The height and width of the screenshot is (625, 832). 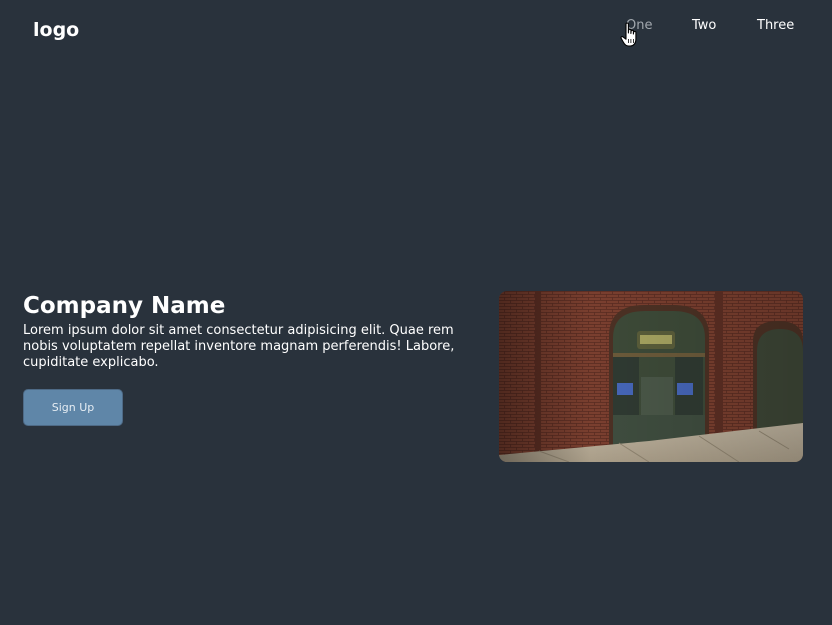 I want to click on nav-link-two: Two, so click(x=704, y=26).